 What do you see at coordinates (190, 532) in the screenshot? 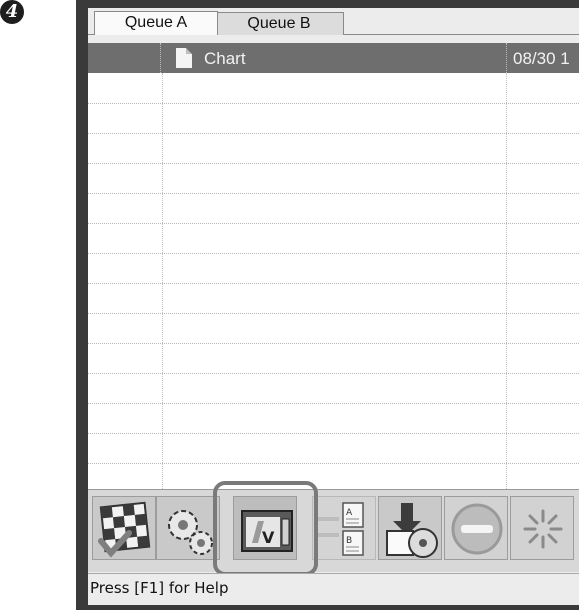
I see `gear-settings-icon` at bounding box center [190, 532].